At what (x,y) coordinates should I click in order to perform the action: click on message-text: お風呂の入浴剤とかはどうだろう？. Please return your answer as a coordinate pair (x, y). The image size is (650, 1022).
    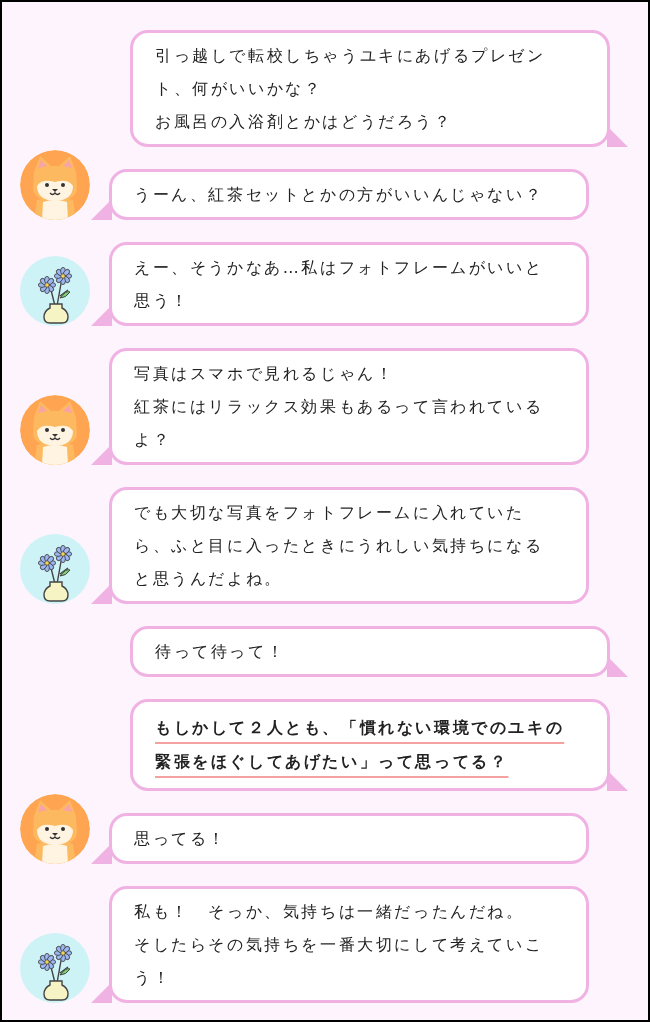
    Looking at the image, I should click on (304, 122).